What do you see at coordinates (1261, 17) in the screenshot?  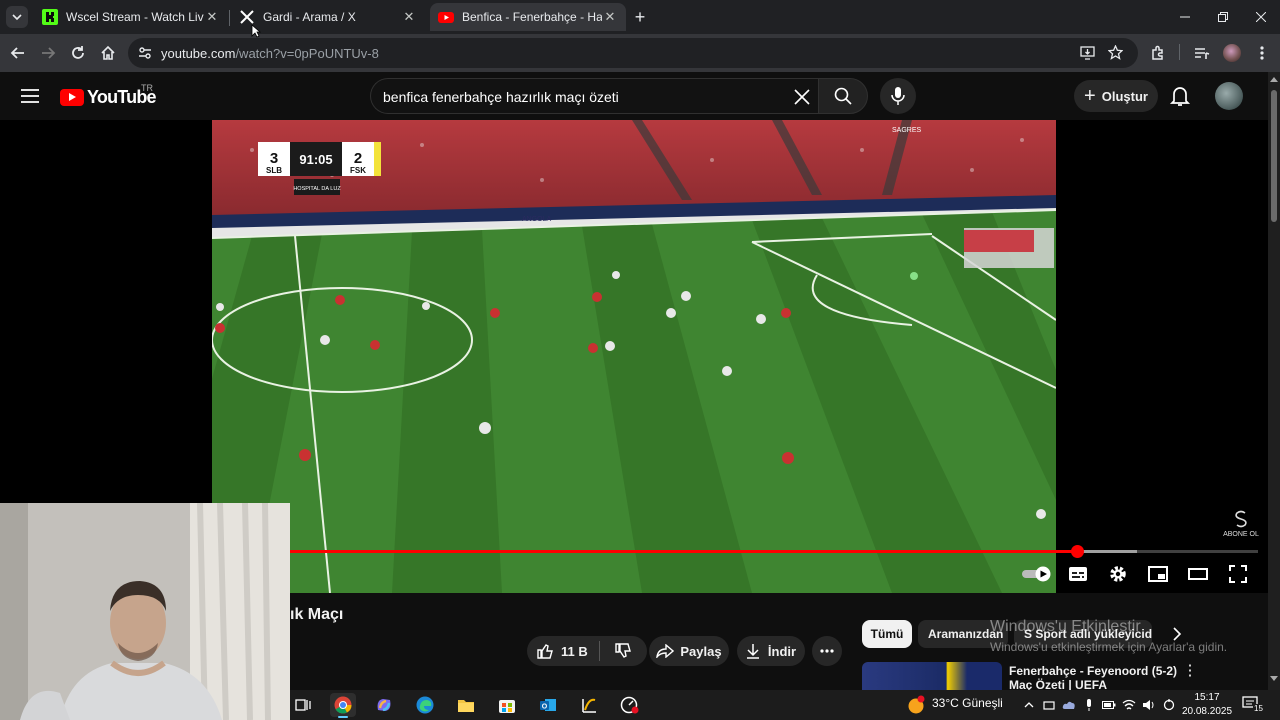 I see `close-window-button` at bounding box center [1261, 17].